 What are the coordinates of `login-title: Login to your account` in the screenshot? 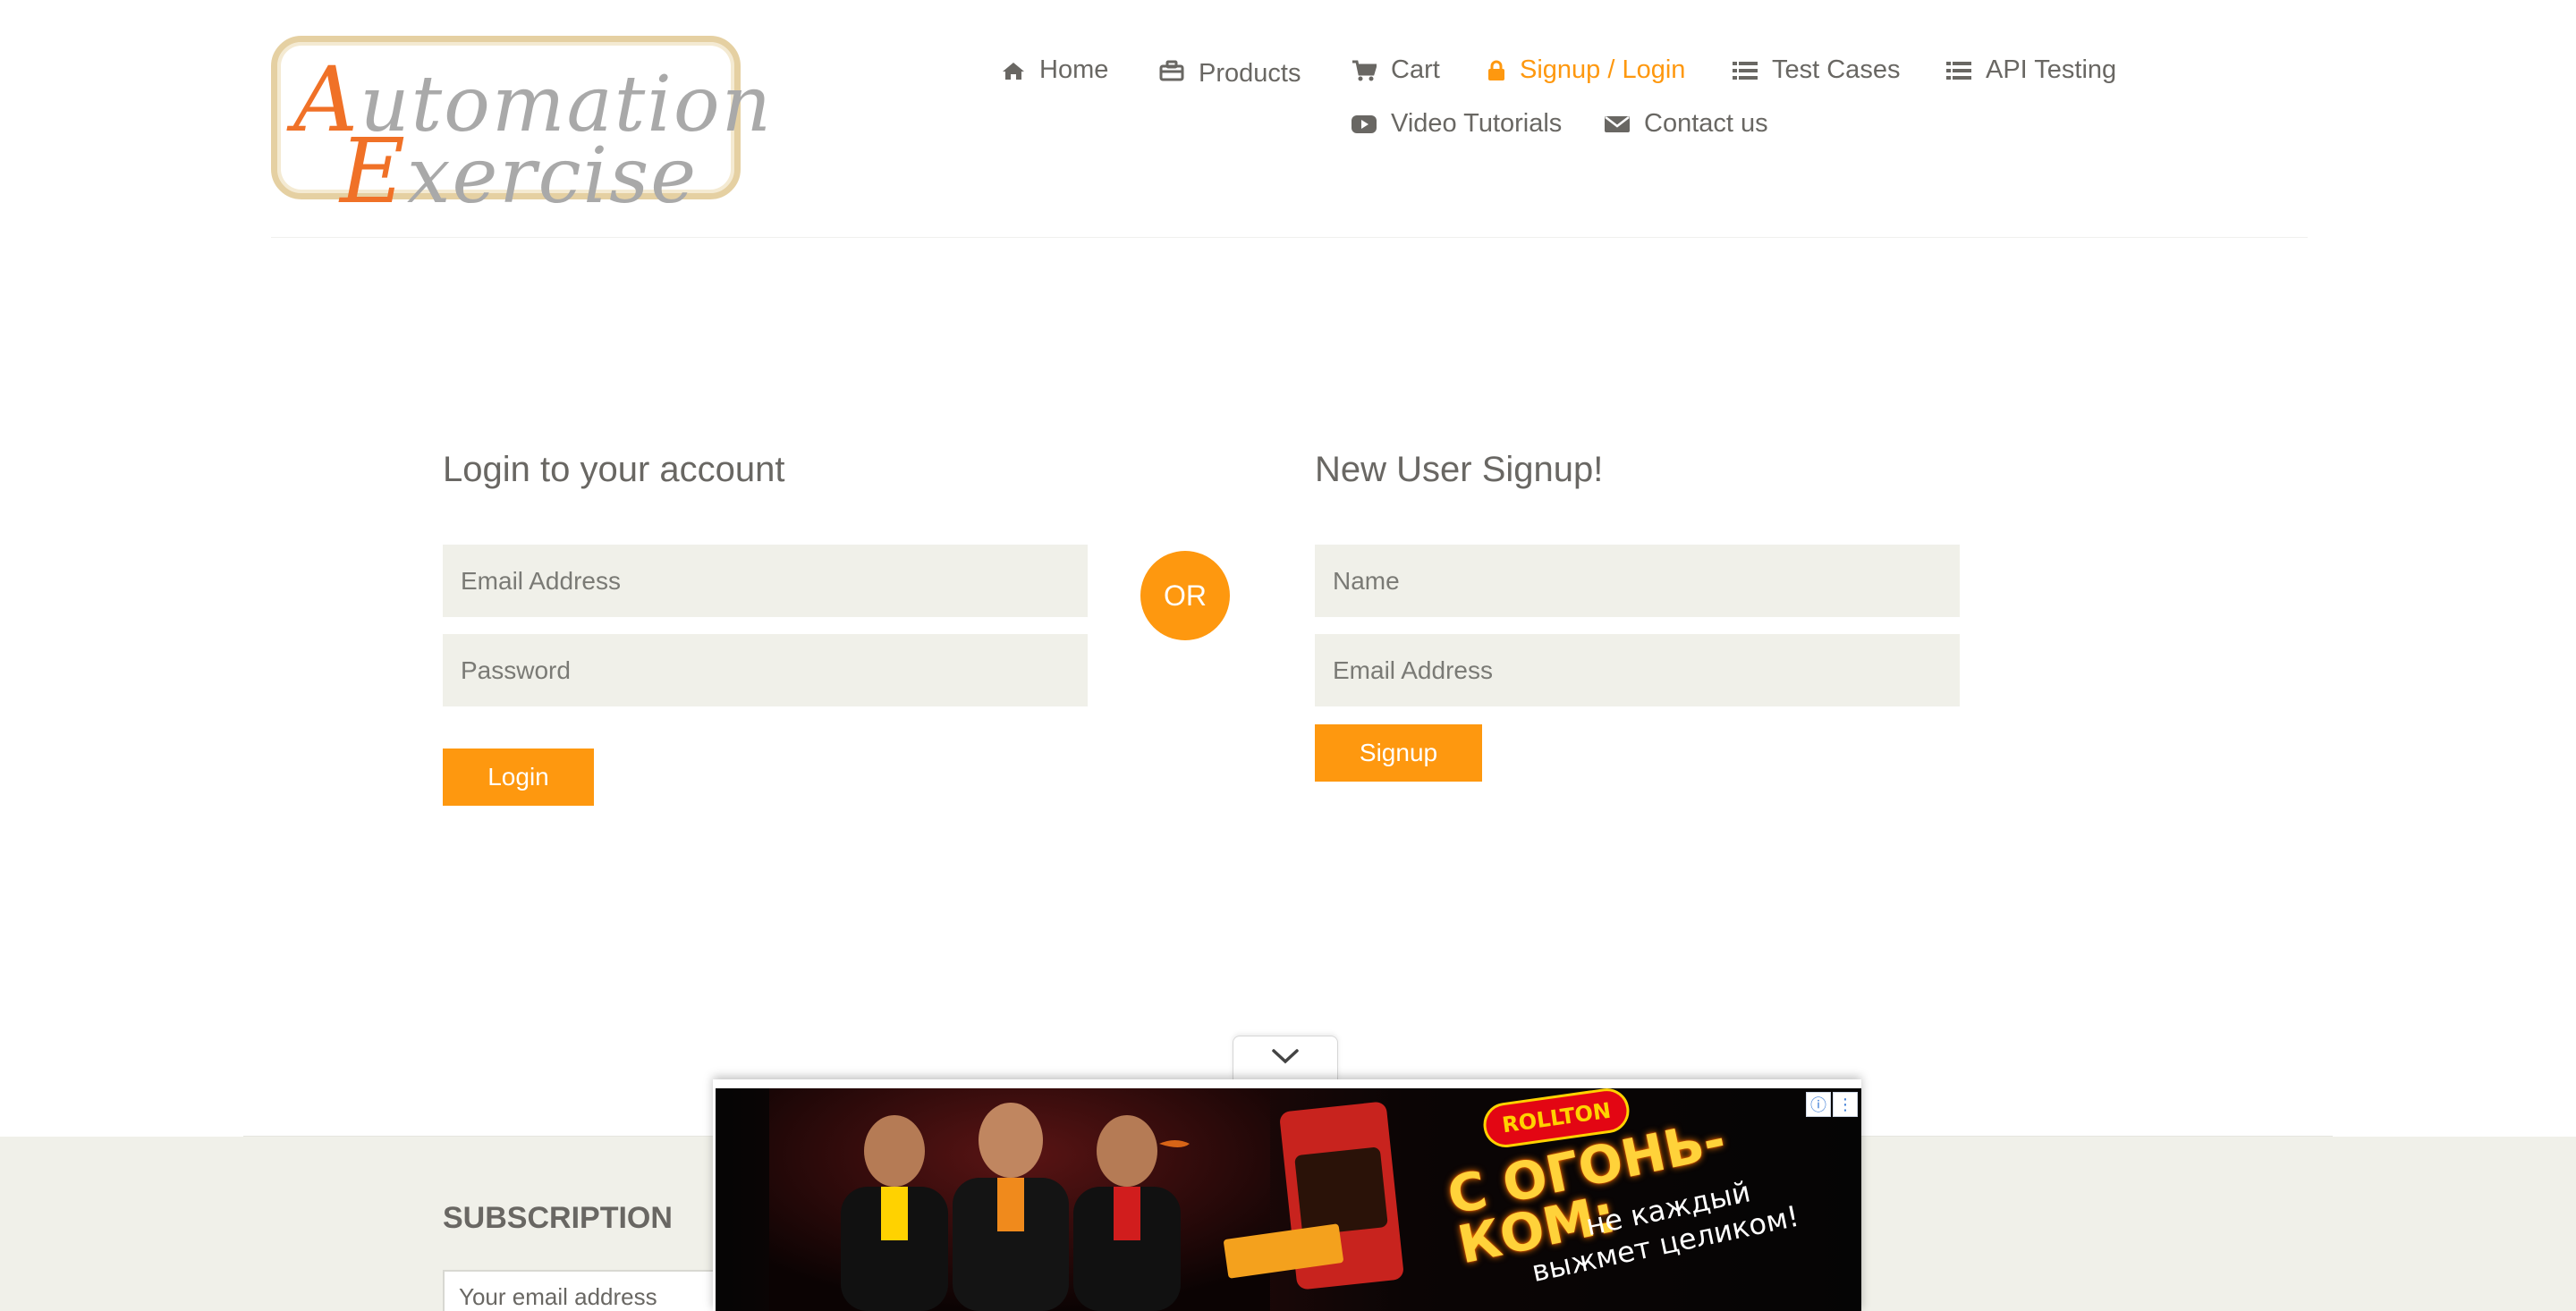 It's located at (614, 469).